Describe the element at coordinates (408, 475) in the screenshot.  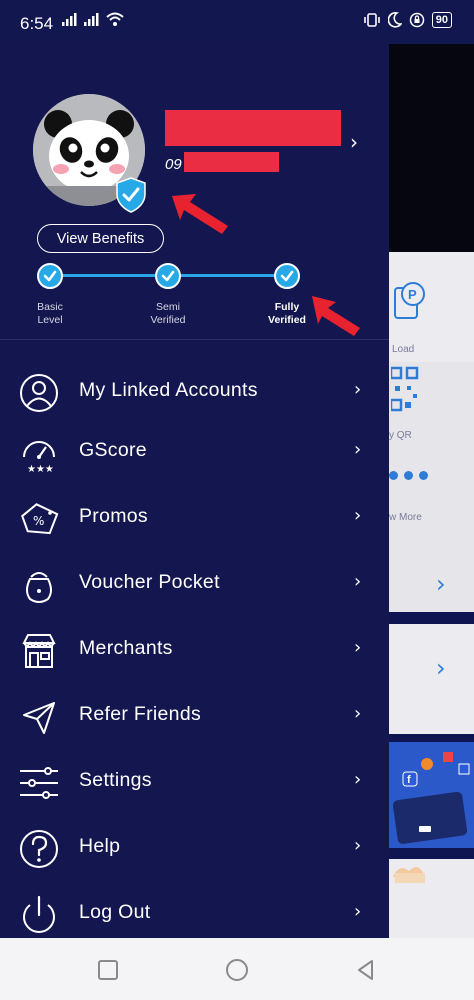
I see `pager-dots` at that location.